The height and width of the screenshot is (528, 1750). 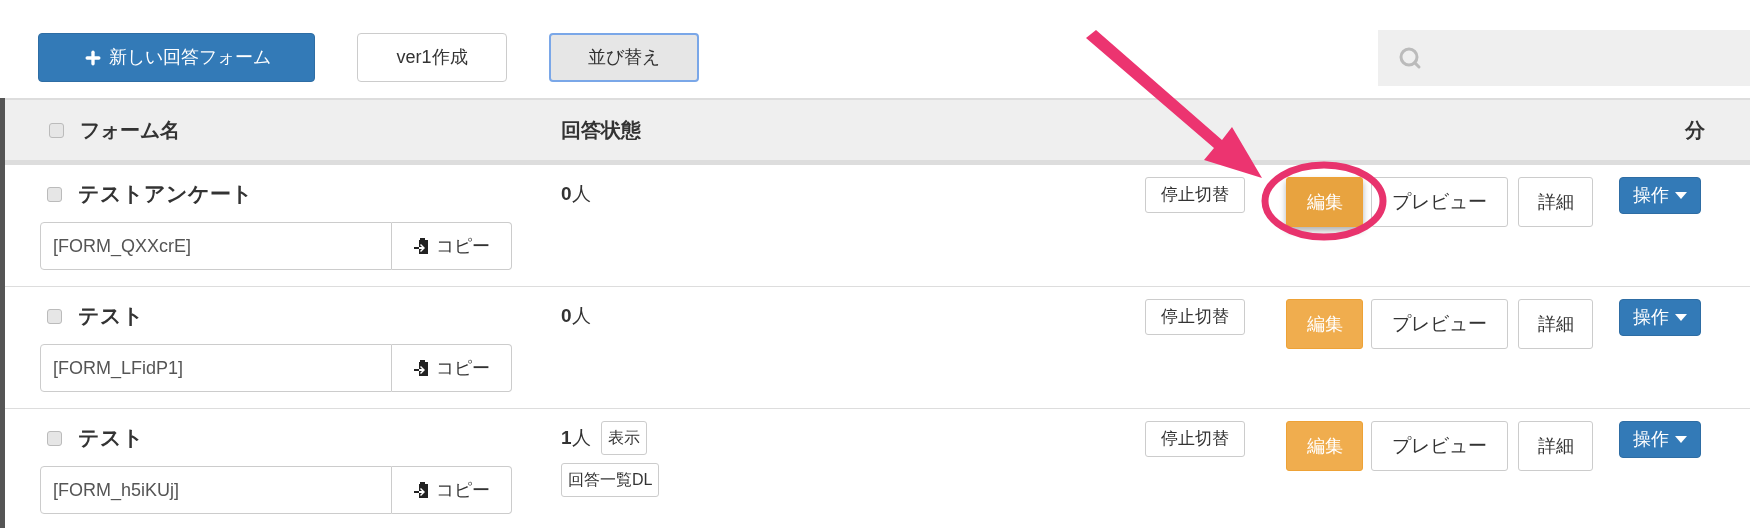 What do you see at coordinates (432, 57) in the screenshot?
I see `toolbar-button: ver1作成` at bounding box center [432, 57].